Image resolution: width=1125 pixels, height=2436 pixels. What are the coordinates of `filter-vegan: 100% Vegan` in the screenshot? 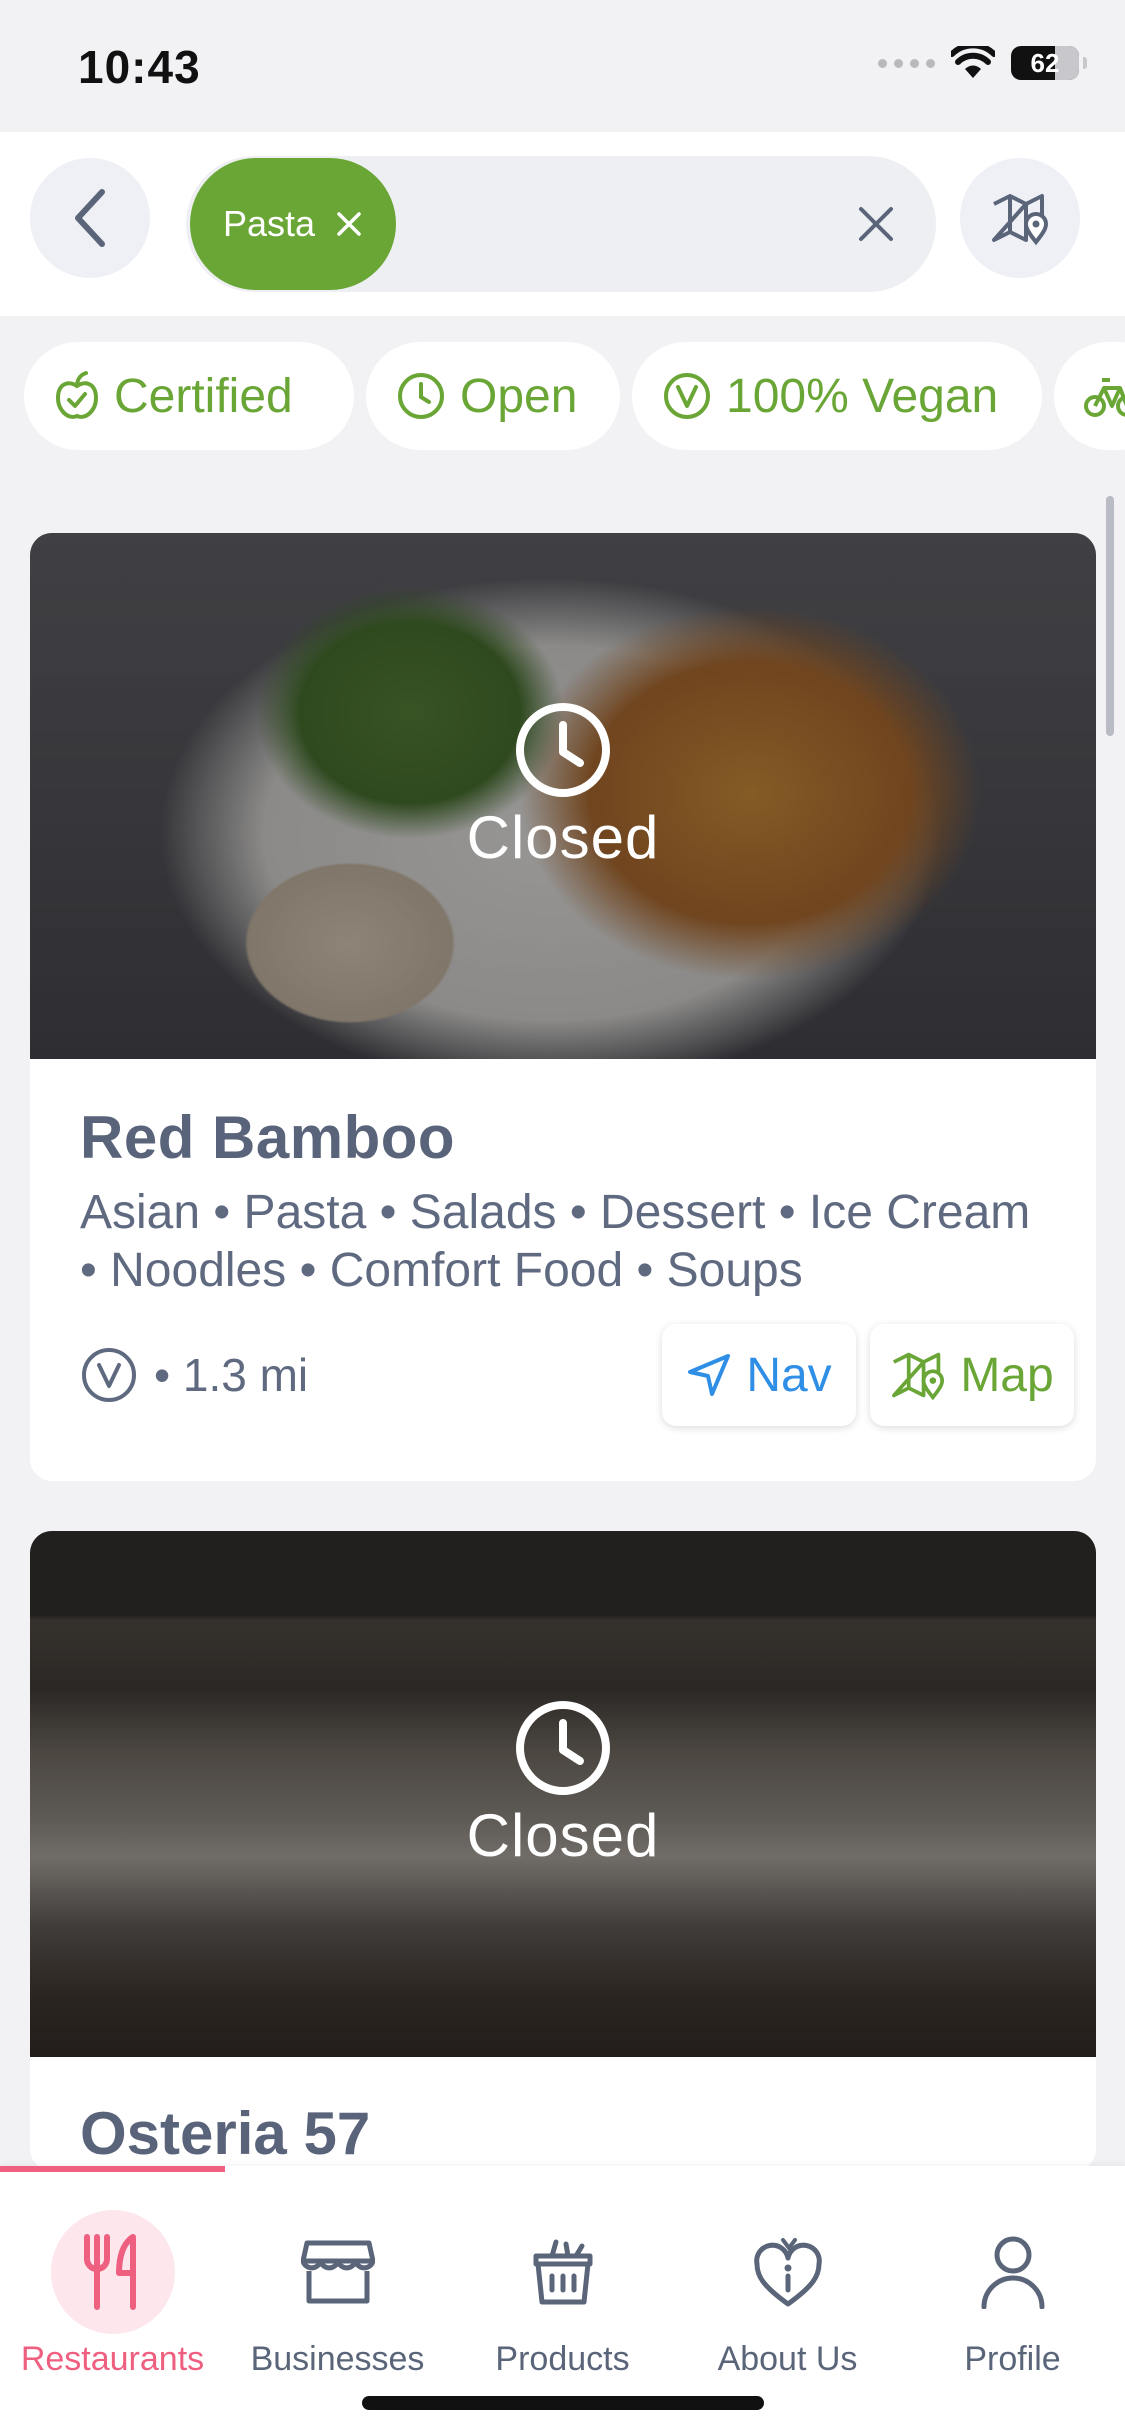 It's located at (837, 396).